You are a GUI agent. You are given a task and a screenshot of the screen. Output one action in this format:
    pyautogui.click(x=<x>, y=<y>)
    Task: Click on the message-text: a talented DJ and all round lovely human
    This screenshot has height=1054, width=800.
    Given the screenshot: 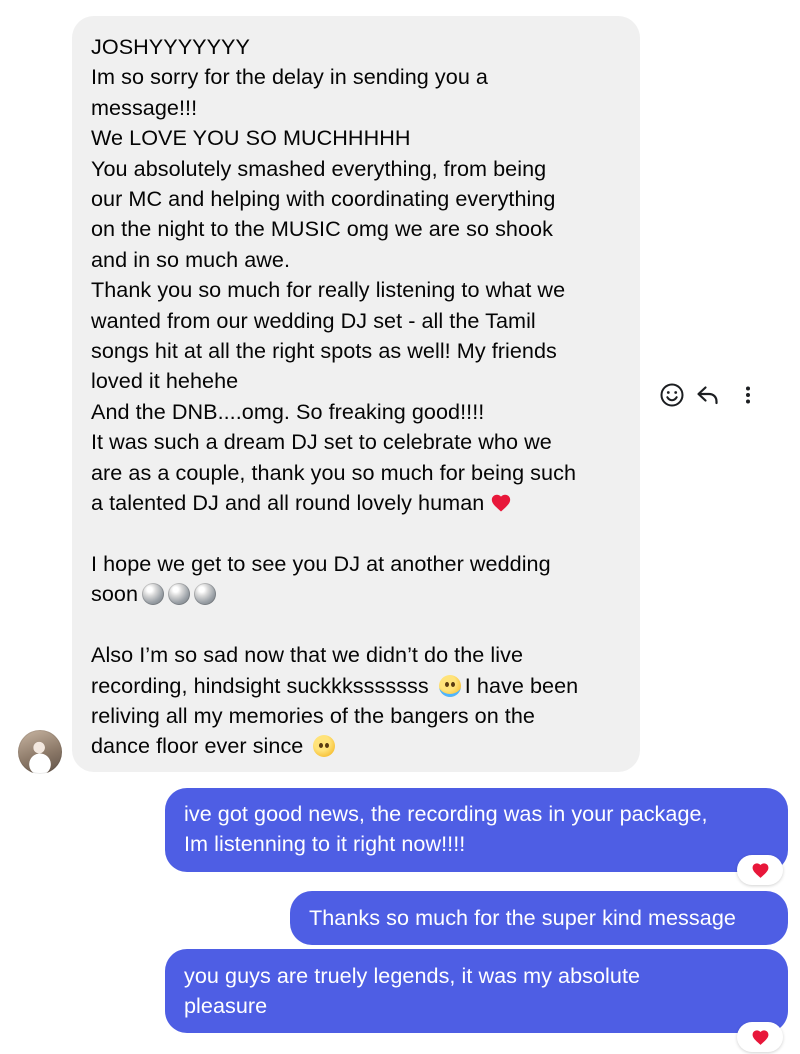 What is the action you would take?
    pyautogui.click(x=288, y=503)
    